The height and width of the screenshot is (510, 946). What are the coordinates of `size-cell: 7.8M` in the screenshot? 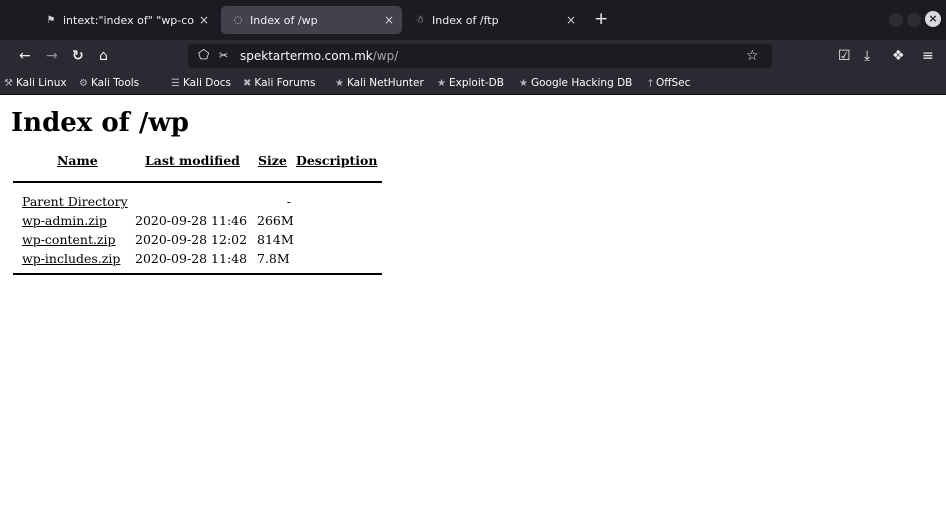 It's located at (273, 258).